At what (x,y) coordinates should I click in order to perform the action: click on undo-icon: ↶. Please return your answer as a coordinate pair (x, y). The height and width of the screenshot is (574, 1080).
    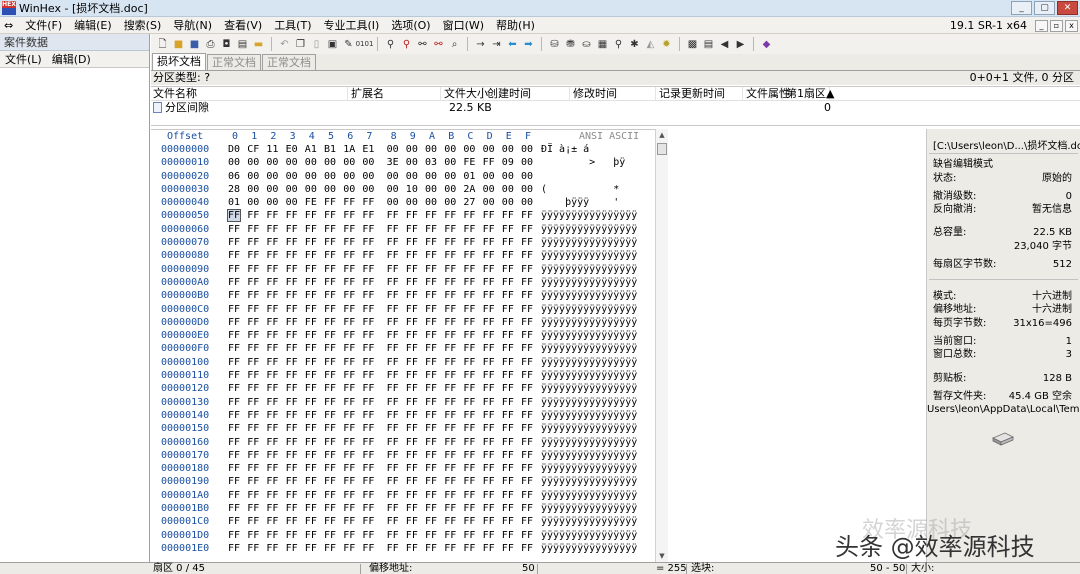
    Looking at the image, I should click on (284, 44).